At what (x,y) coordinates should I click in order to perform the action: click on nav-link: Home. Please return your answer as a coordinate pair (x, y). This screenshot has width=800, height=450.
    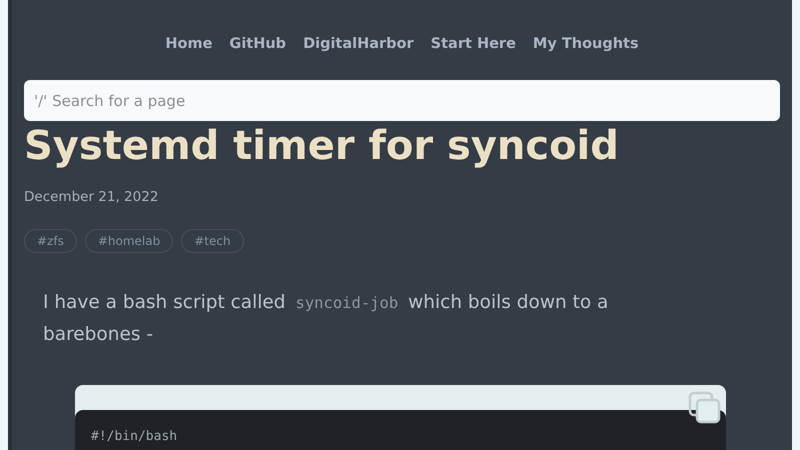
    Looking at the image, I should click on (188, 45).